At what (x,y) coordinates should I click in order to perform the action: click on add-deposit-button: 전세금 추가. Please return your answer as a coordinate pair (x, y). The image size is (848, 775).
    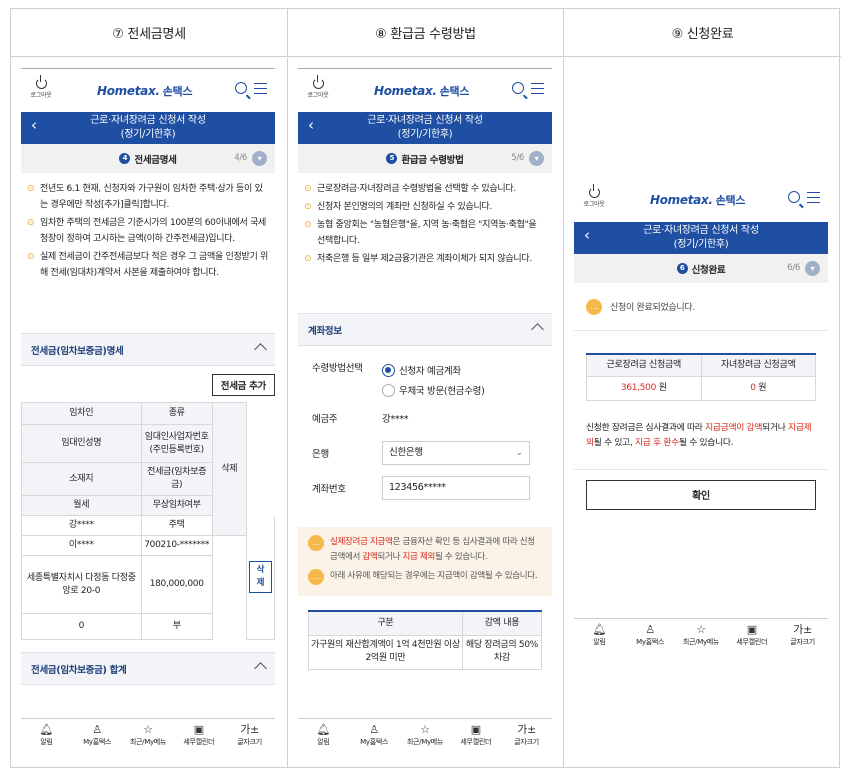
    Looking at the image, I should click on (243, 385).